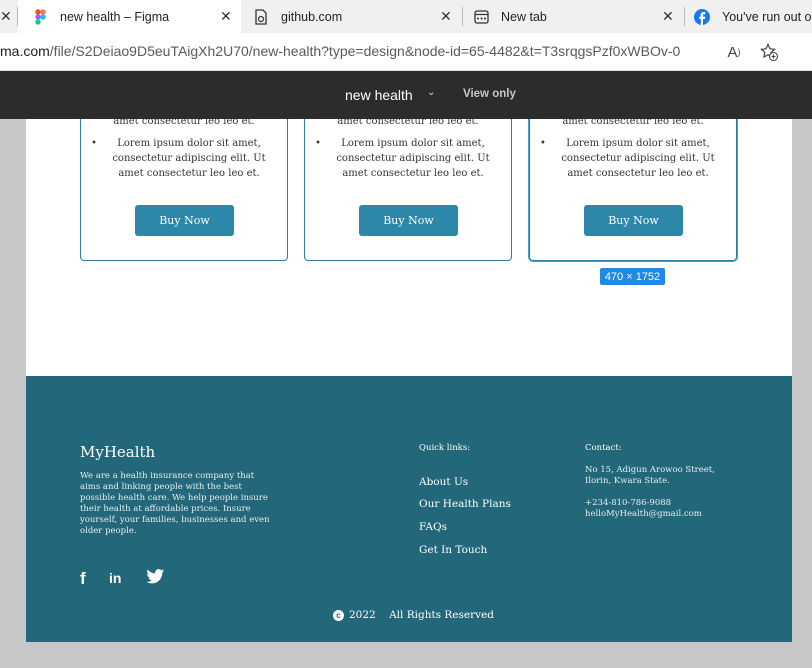 Image resolution: width=812 pixels, height=668 pixels. What do you see at coordinates (25, 51) in the screenshot?
I see `url-host: ma.com` at bounding box center [25, 51].